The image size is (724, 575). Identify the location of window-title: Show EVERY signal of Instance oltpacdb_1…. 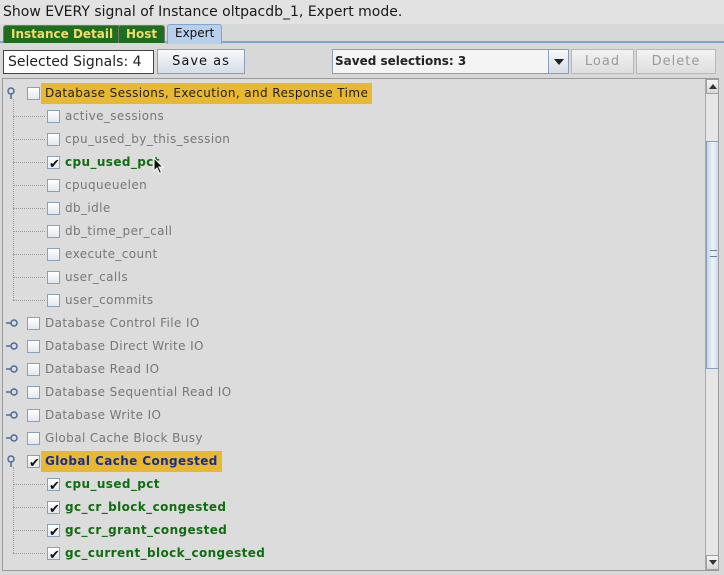
(362, 12).